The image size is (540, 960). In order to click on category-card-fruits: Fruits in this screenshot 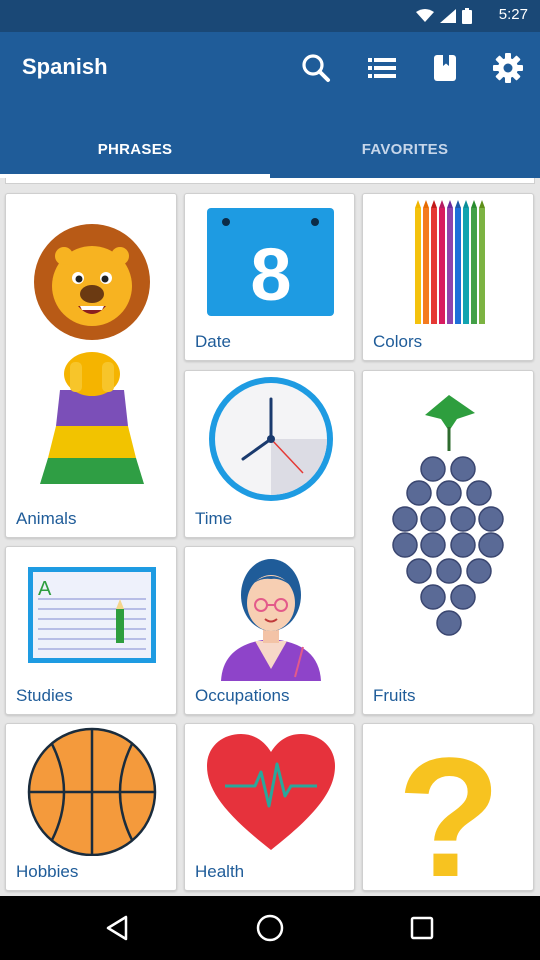, I will do `click(448, 542)`.